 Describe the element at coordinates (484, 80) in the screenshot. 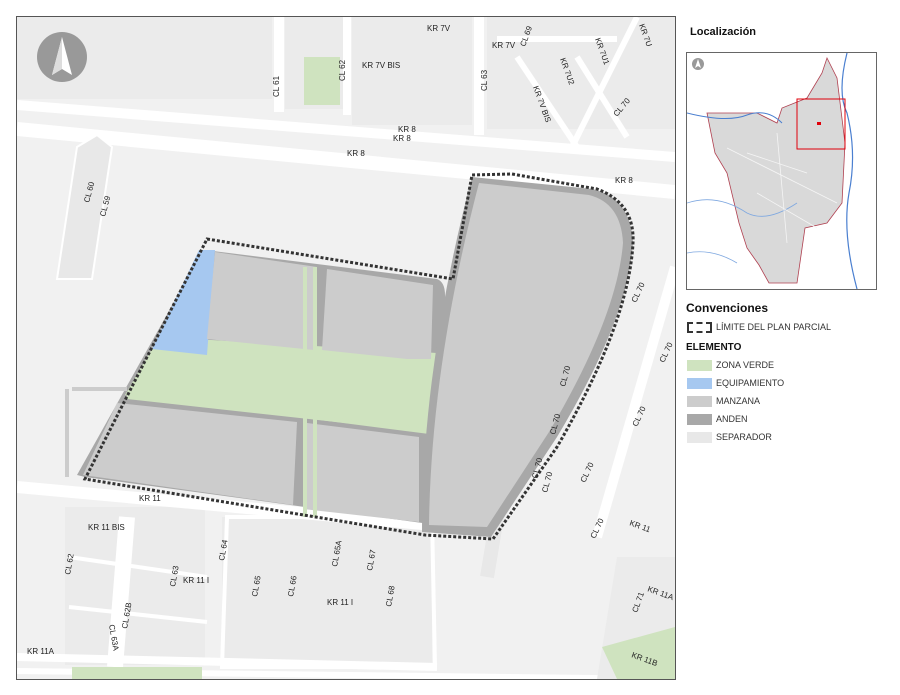

I see `street-label: CL 63` at that location.